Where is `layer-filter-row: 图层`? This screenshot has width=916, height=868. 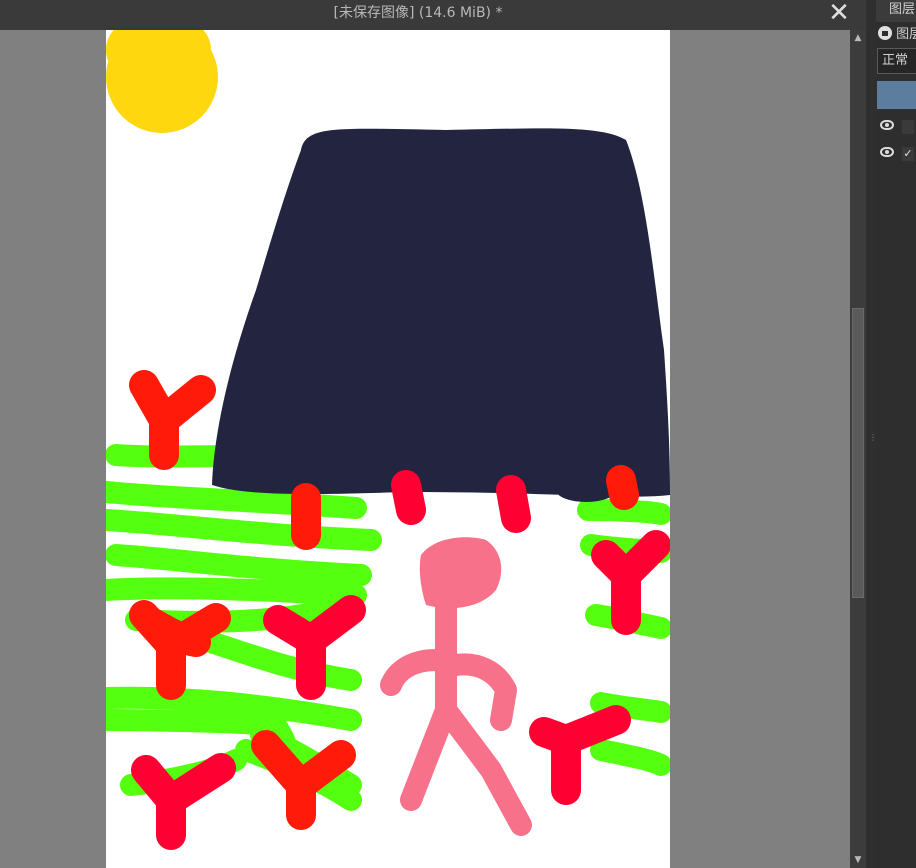 layer-filter-row: 图层 is located at coordinates (896, 35).